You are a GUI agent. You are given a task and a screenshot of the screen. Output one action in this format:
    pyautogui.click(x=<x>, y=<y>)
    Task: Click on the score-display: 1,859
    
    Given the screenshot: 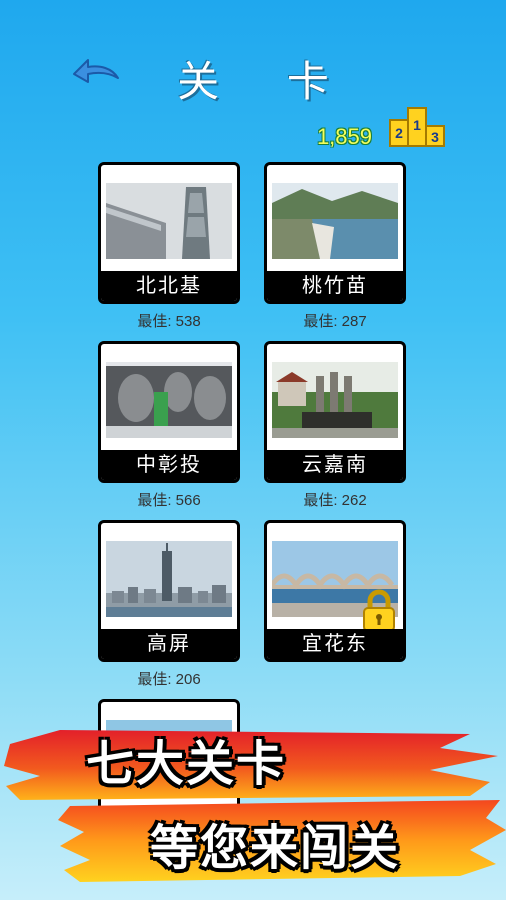 What is the action you would take?
    pyautogui.click(x=344, y=136)
    